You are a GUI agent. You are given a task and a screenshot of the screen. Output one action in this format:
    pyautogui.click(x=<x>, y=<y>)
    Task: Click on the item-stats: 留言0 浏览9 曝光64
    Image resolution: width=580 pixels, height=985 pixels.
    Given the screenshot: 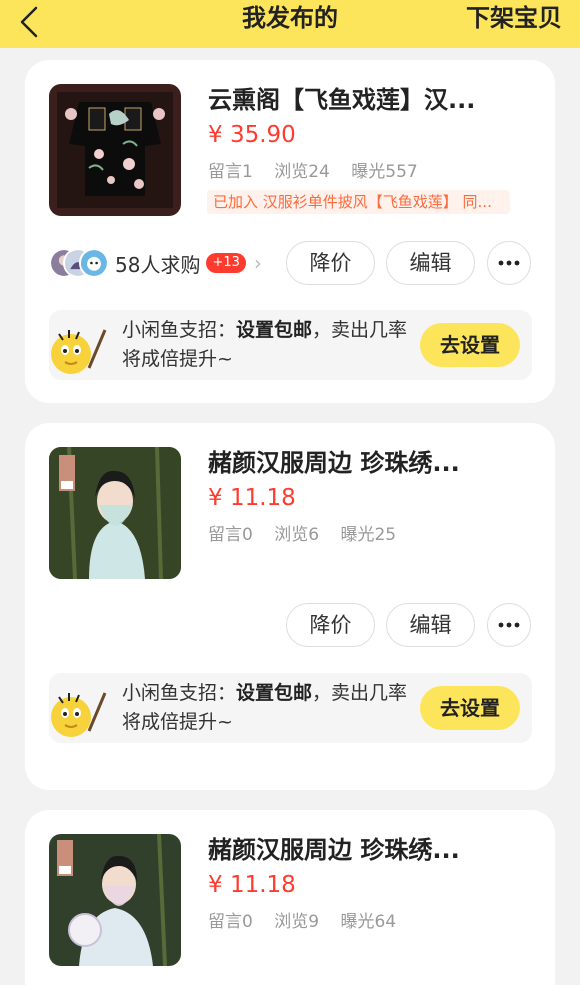 What is the action you would take?
    pyautogui.click(x=310, y=922)
    